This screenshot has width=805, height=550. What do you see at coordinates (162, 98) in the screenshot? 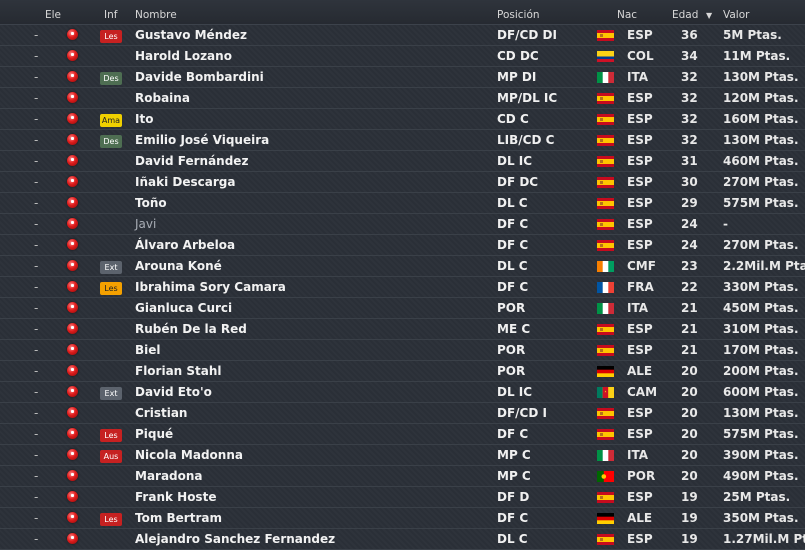
I see `player-name: Robaina` at bounding box center [162, 98].